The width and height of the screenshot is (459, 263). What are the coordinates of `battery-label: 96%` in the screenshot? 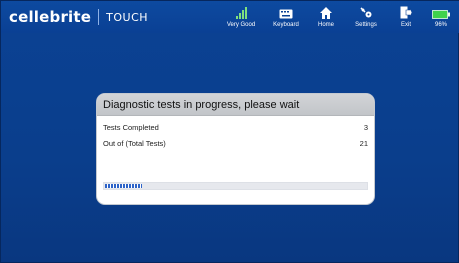 It's located at (440, 25).